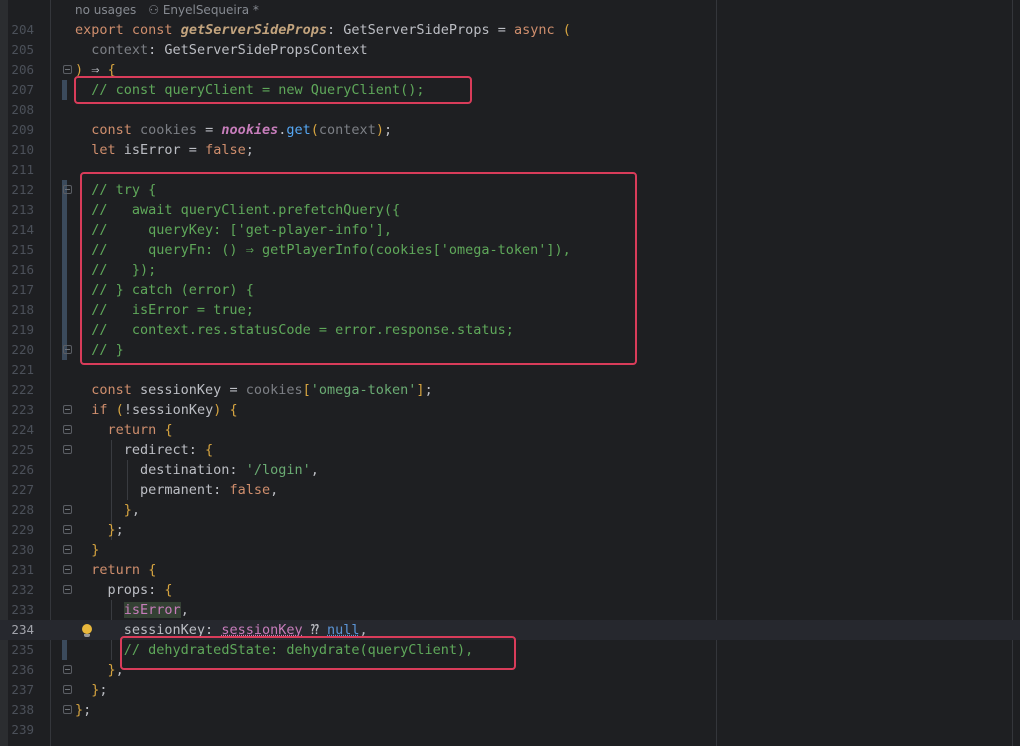 This screenshot has height=746, width=1020. Describe the element at coordinates (21, 350) in the screenshot. I see `line-number: 220` at that location.